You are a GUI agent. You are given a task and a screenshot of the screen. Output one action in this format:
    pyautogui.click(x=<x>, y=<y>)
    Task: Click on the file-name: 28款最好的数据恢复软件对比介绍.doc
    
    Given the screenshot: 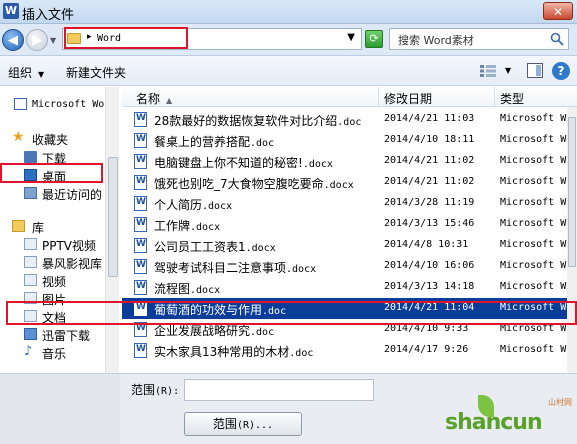 What is the action you would take?
    pyautogui.click(x=257, y=120)
    